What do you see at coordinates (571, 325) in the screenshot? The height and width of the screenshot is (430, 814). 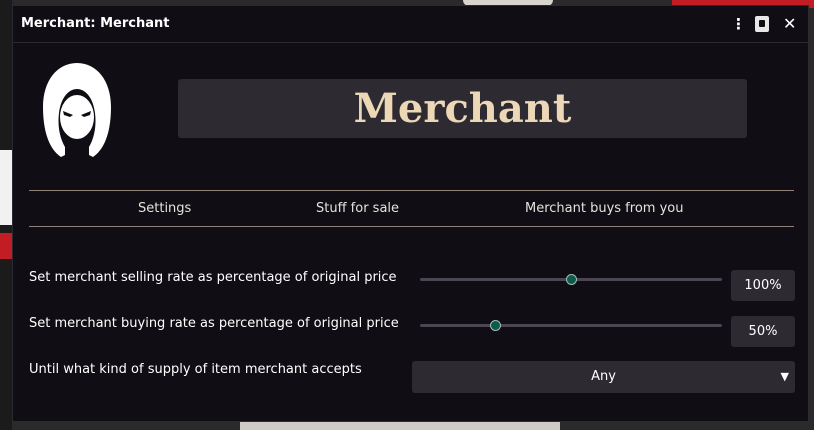 I see `buying-rate-slider` at bounding box center [571, 325].